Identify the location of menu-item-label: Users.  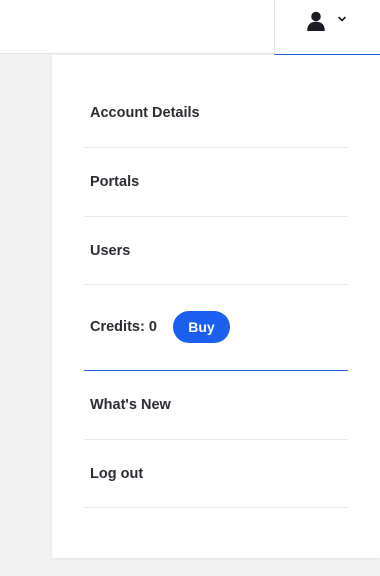
(110, 250).